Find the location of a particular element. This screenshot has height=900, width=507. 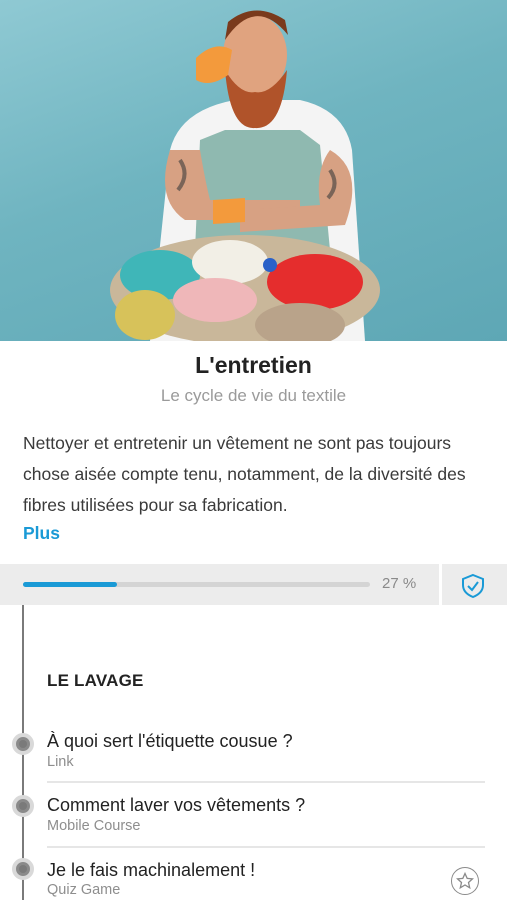

item-type: Quiz Game is located at coordinates (84, 890).